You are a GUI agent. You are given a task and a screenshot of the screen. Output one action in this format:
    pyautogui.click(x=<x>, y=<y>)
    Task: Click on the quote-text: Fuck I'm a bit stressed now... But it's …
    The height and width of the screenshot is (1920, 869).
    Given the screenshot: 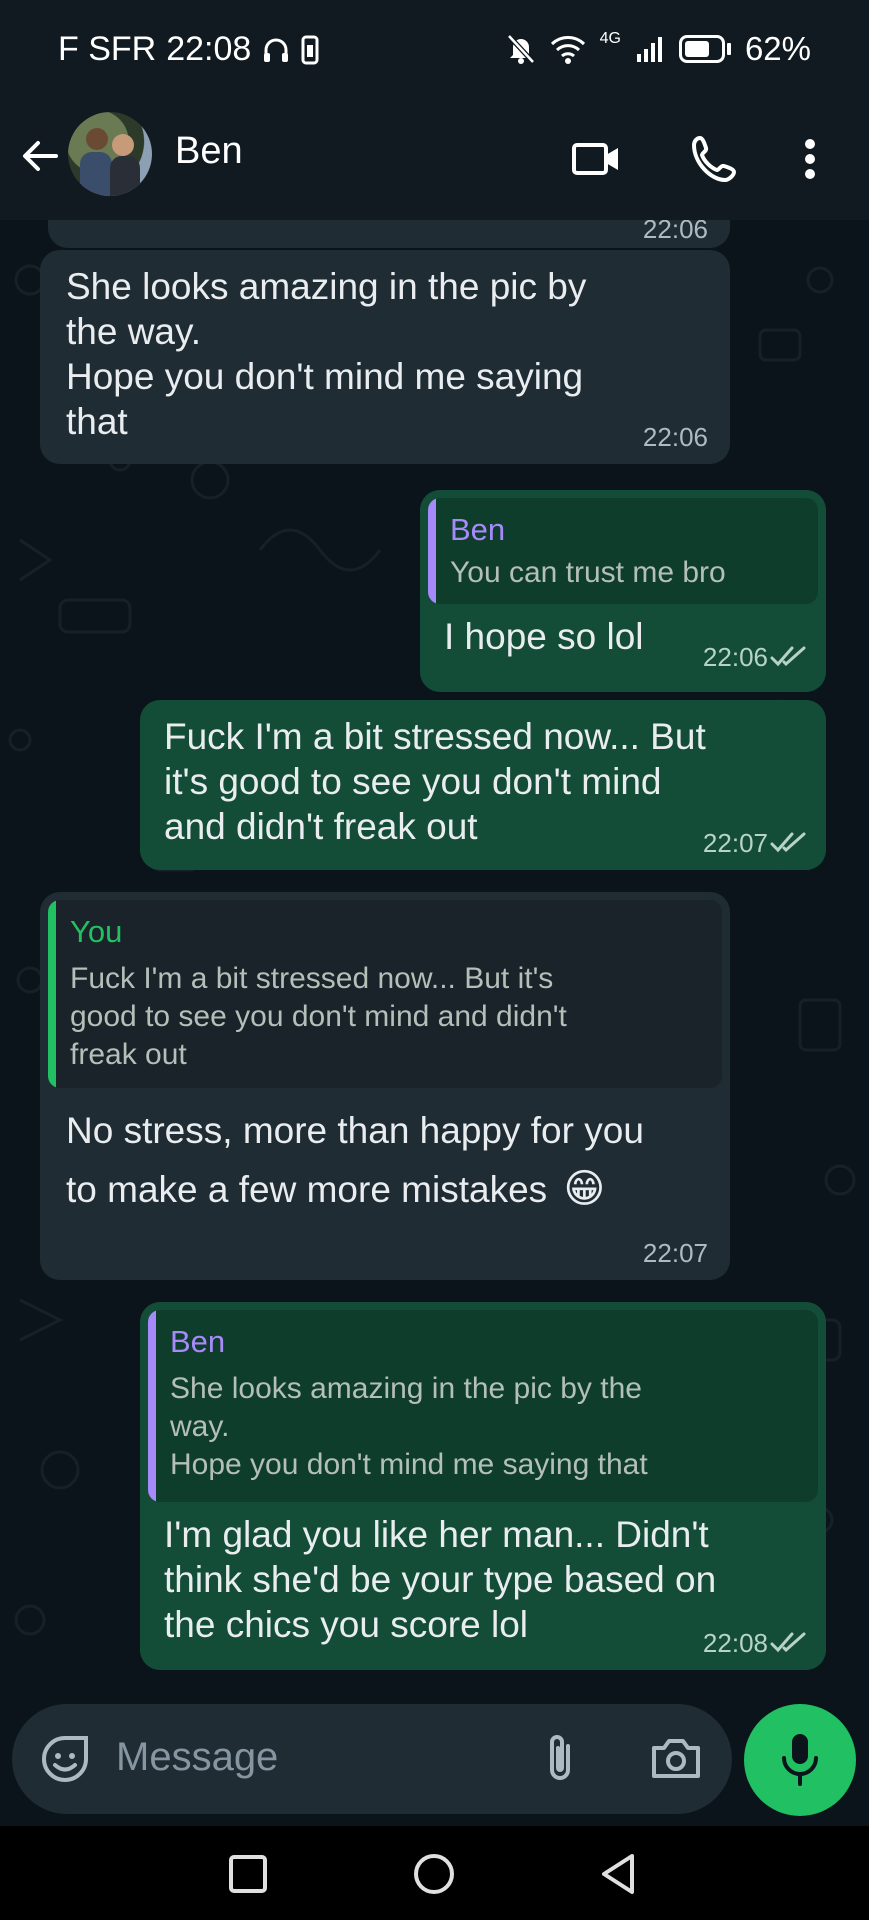 What is the action you would take?
    pyautogui.click(x=318, y=1017)
    